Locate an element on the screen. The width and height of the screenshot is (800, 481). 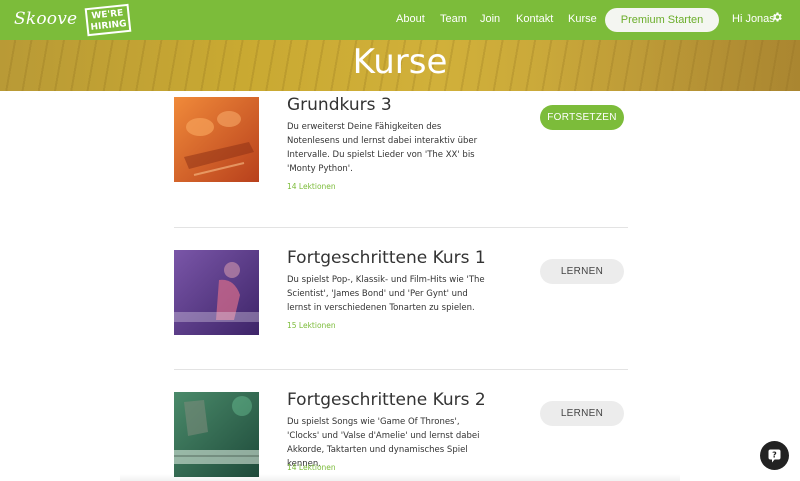
course-title: Fortgeschrittene Kurs 2 is located at coordinates (386, 400).